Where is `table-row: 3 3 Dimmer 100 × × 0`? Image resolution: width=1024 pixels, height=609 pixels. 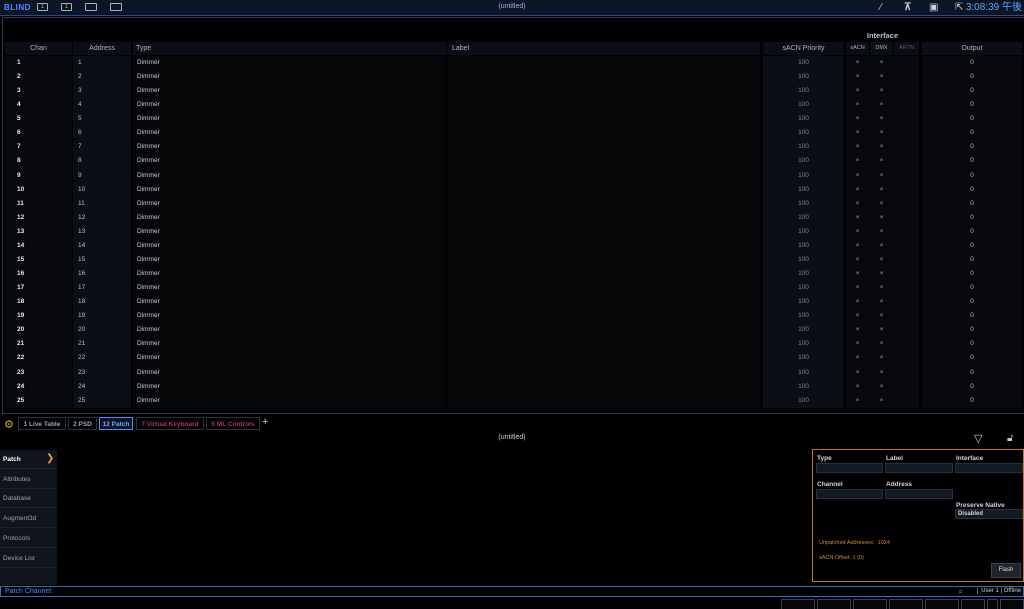 table-row: 3 3 Dimmer 100 × × 0 is located at coordinates (512, 91).